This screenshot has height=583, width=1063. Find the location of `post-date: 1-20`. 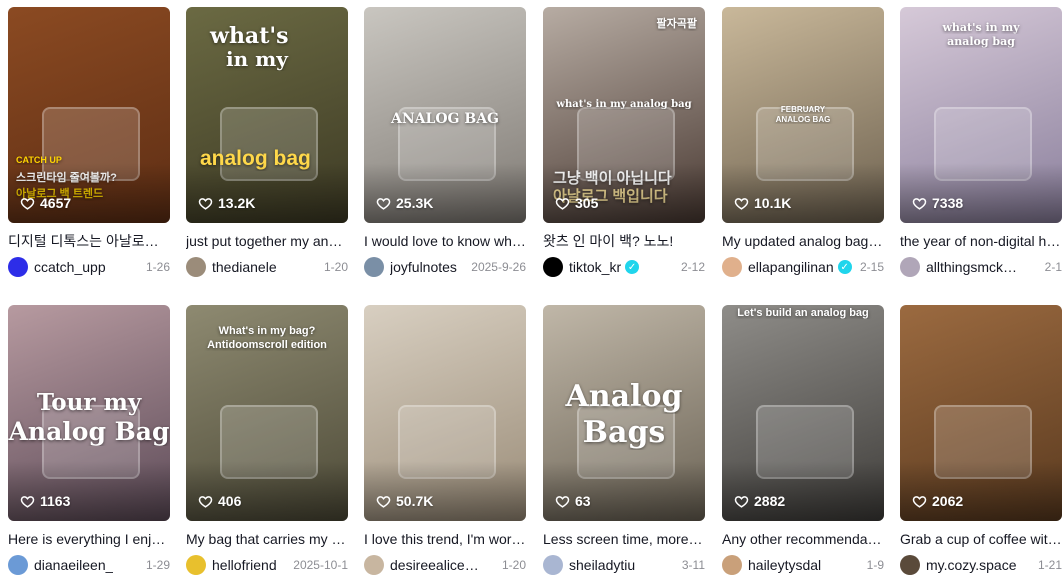

post-date: 1-20 is located at coordinates (335, 267).